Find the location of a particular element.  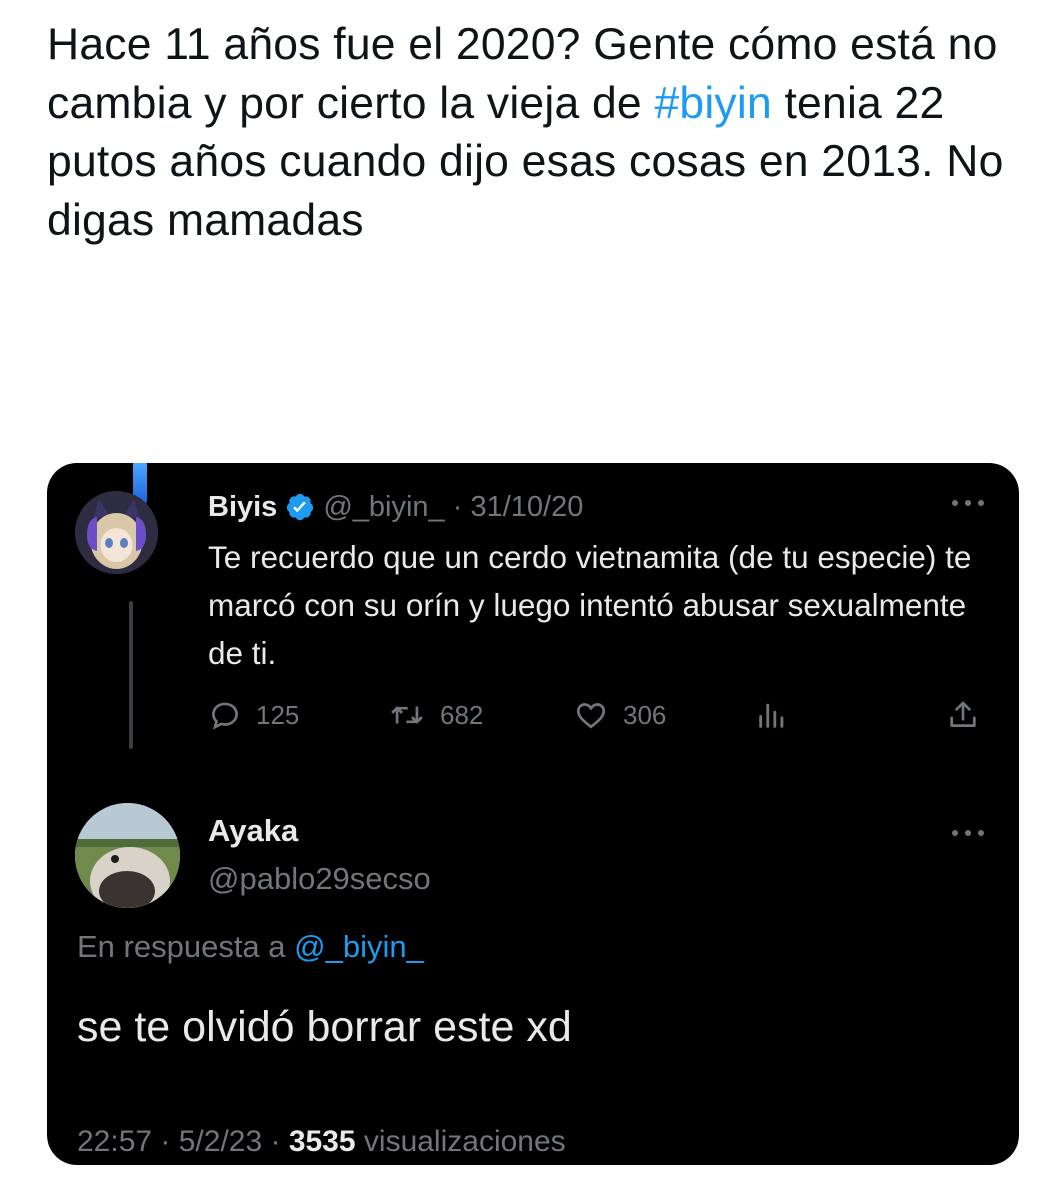

author-name: Biyis is located at coordinates (242, 507).